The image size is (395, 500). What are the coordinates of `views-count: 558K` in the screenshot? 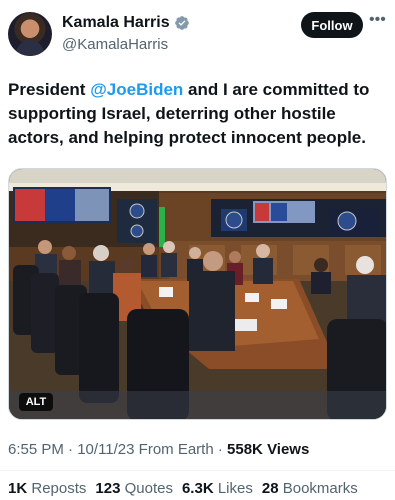 It's located at (245, 449).